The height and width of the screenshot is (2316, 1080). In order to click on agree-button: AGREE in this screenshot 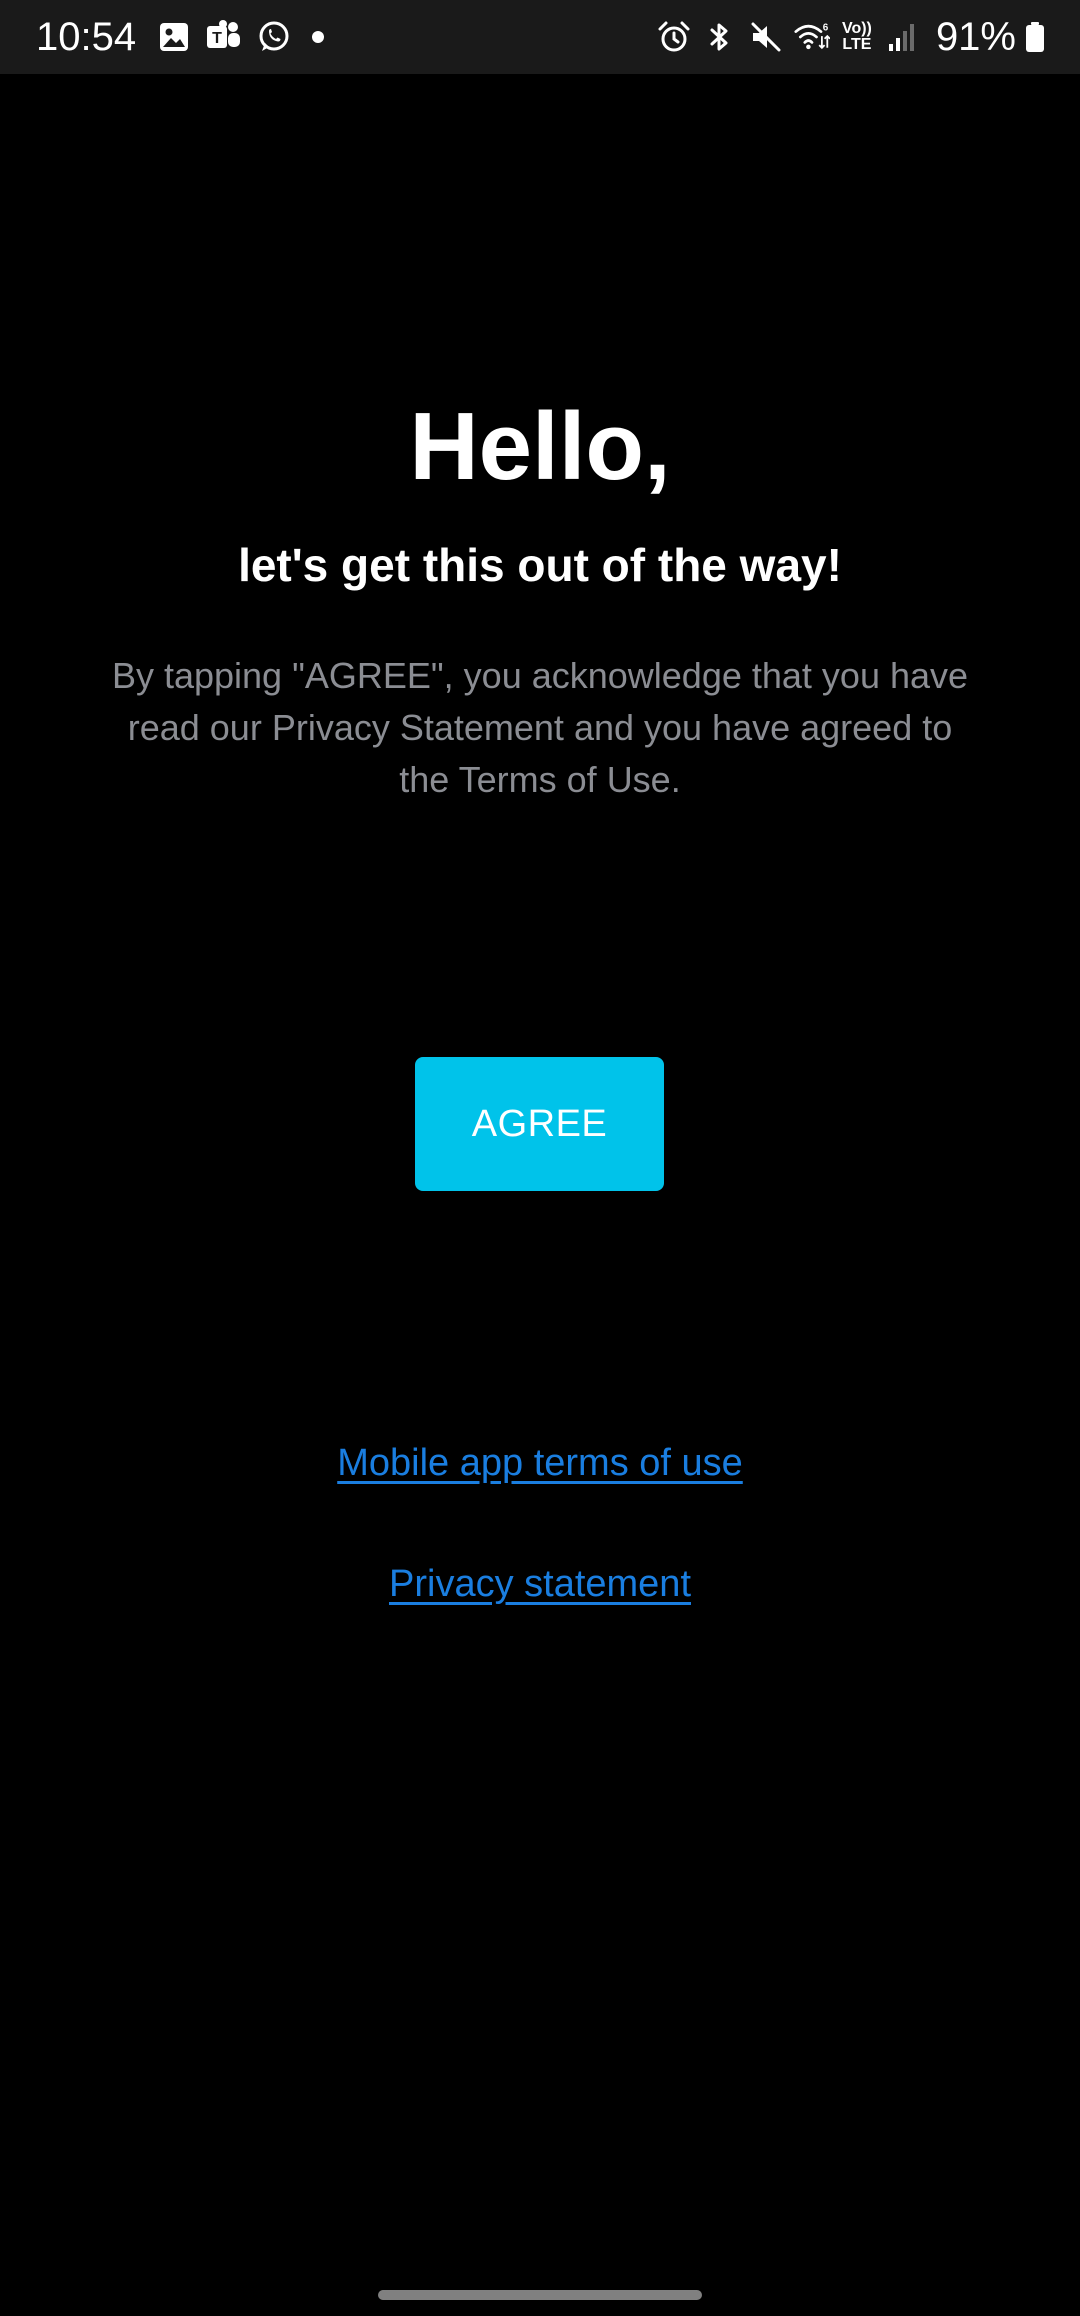, I will do `click(539, 1124)`.